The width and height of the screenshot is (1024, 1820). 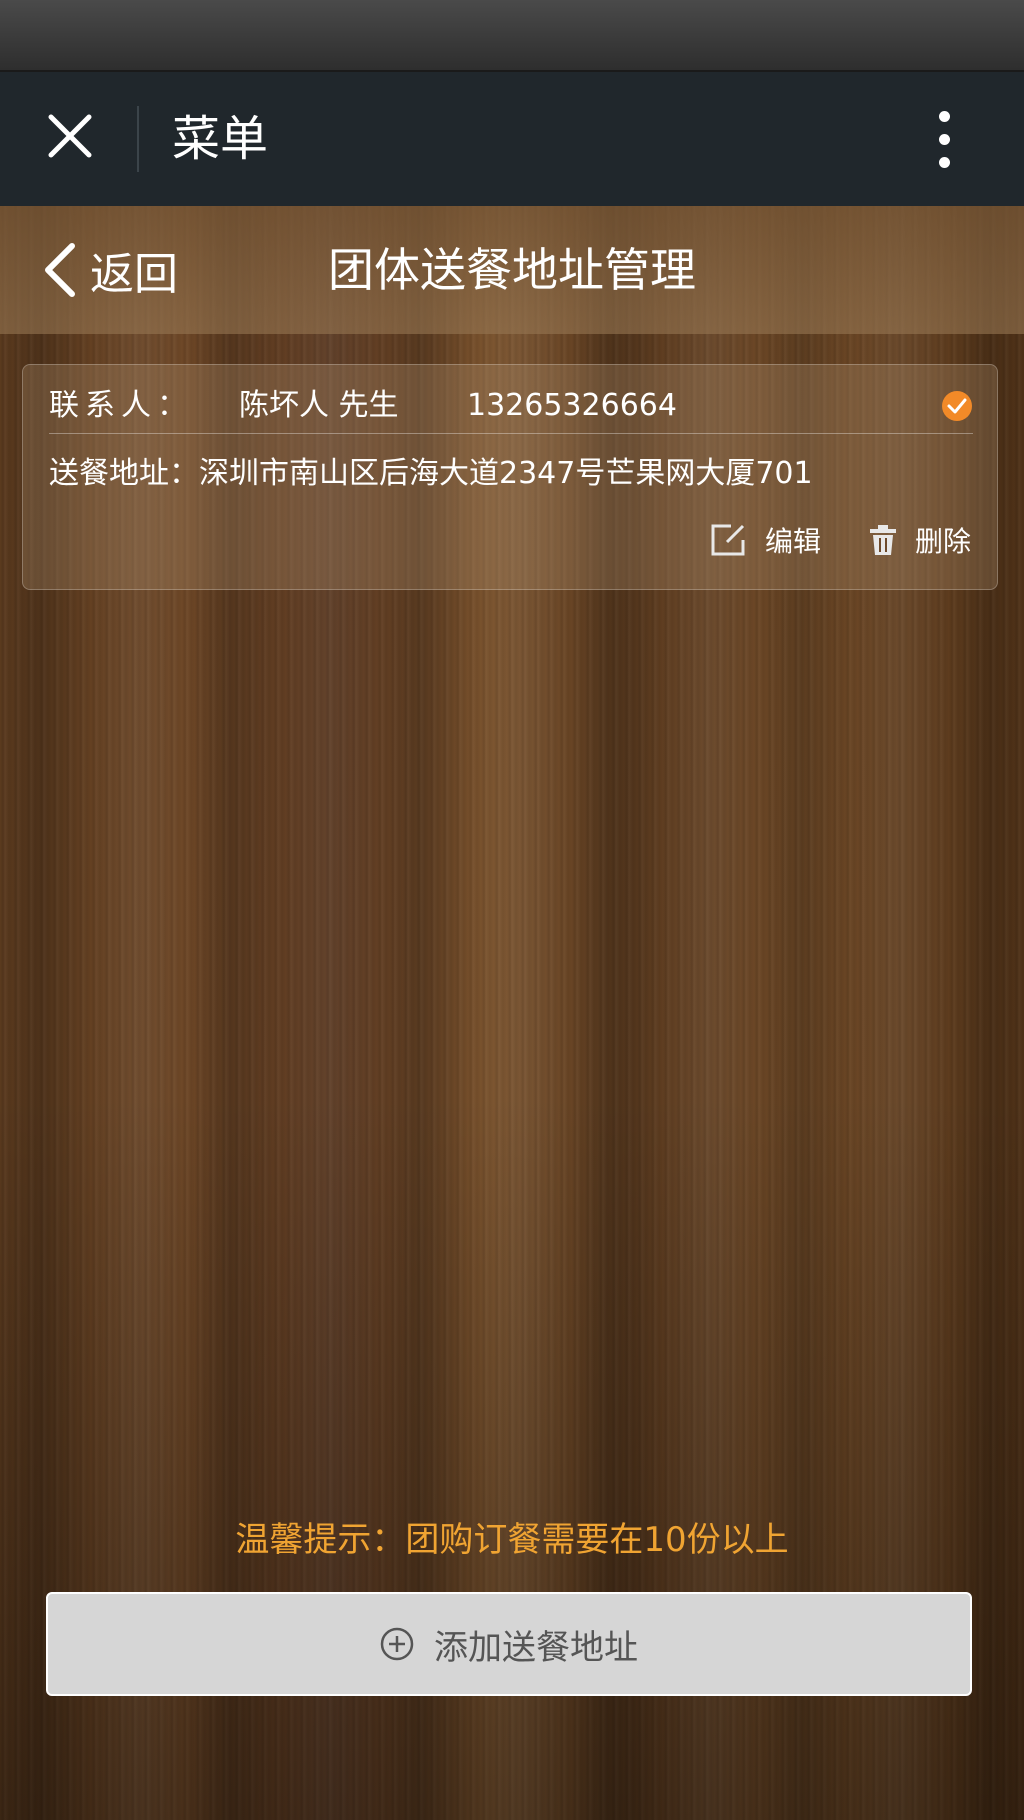 What do you see at coordinates (220, 139) in the screenshot?
I see `menu-title: 菜单` at bounding box center [220, 139].